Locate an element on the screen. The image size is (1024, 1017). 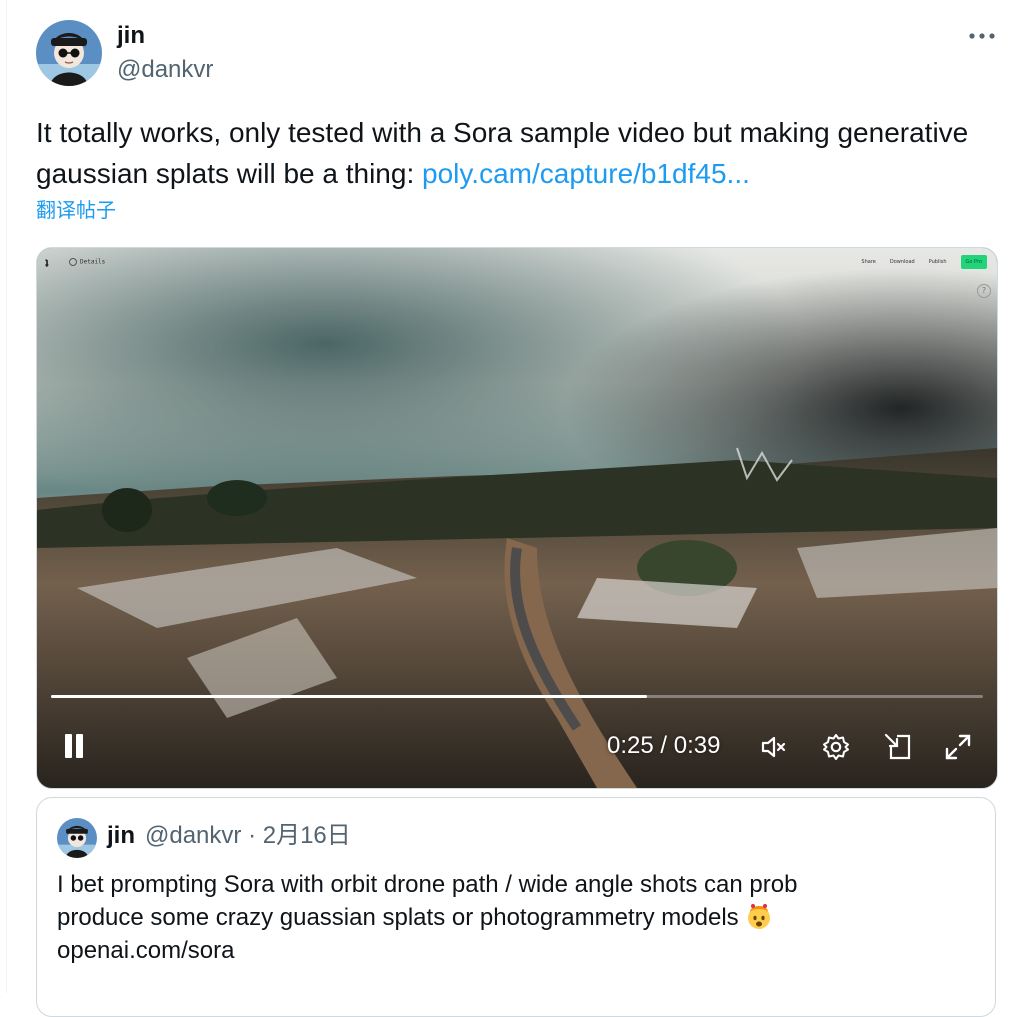
app-share: Share is located at coordinates (868, 262).